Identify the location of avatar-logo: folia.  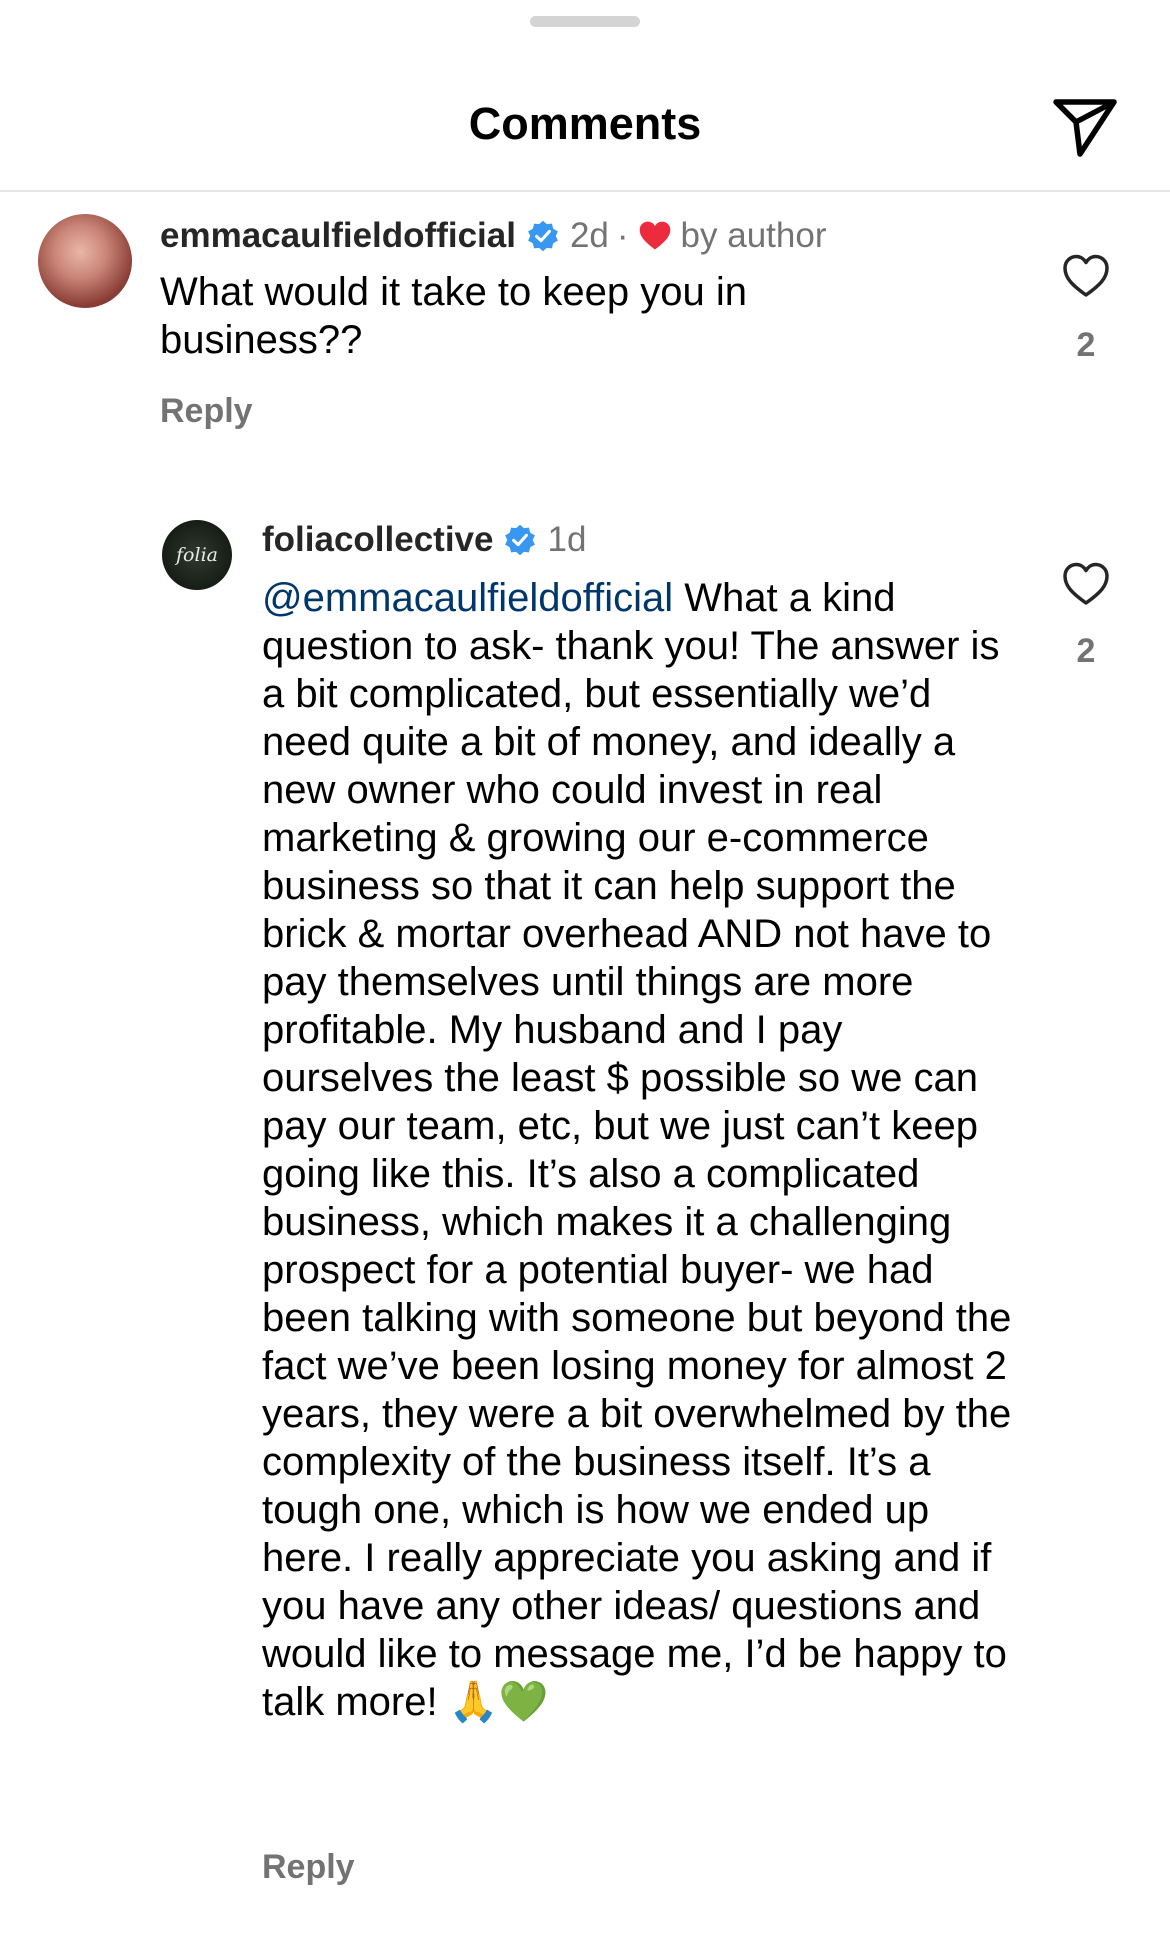
(197, 555).